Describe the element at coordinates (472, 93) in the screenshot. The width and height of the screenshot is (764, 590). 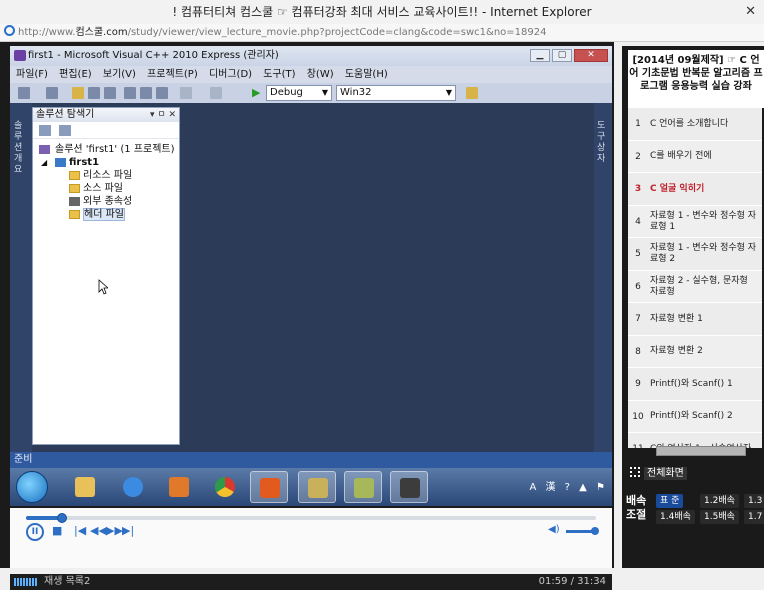
I see `find-icon` at that location.